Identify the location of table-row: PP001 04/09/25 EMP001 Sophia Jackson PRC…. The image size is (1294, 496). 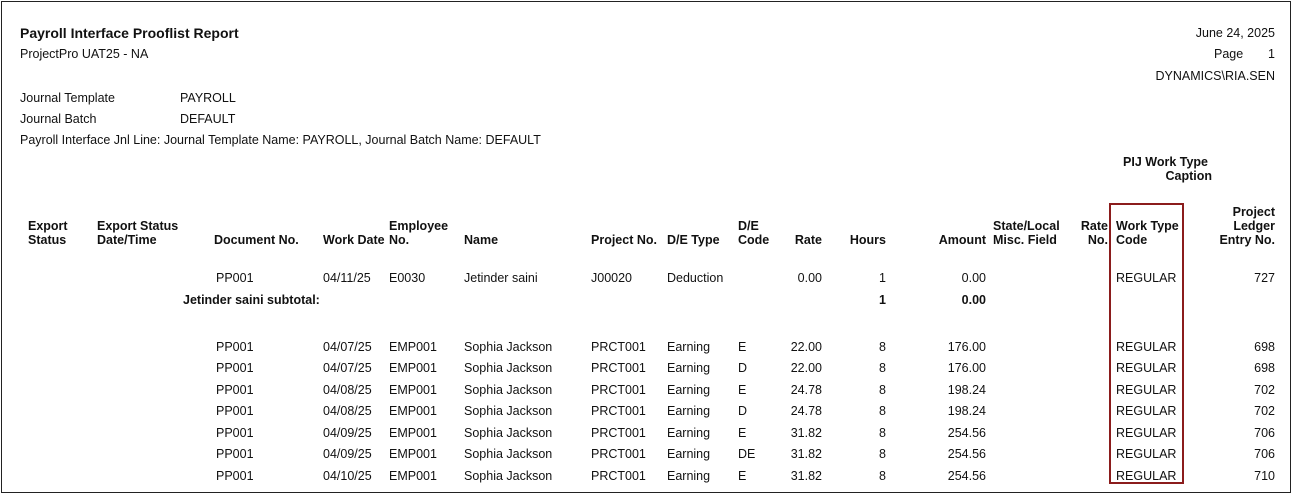
(647, 456).